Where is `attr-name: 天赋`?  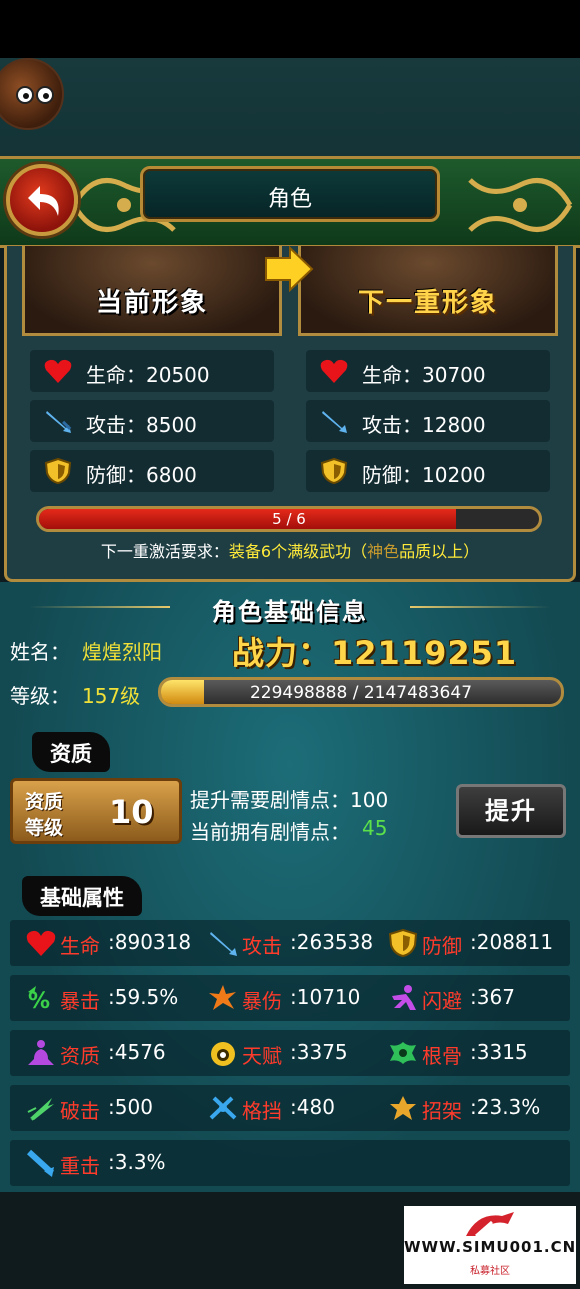
attr-name: 天赋 is located at coordinates (262, 1056).